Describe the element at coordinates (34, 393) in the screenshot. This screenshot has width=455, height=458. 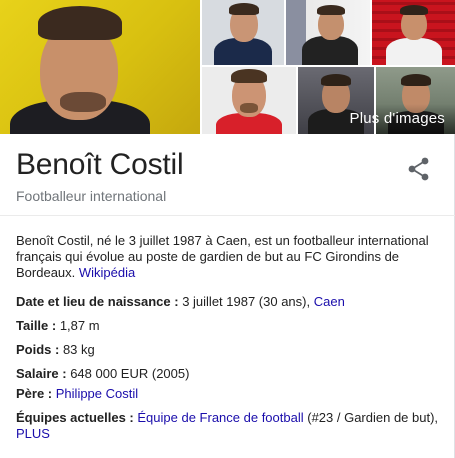
I see `fact-label: Père :` at that location.